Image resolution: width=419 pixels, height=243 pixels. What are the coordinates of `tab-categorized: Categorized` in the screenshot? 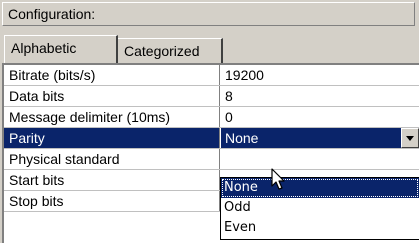 It's located at (170, 50).